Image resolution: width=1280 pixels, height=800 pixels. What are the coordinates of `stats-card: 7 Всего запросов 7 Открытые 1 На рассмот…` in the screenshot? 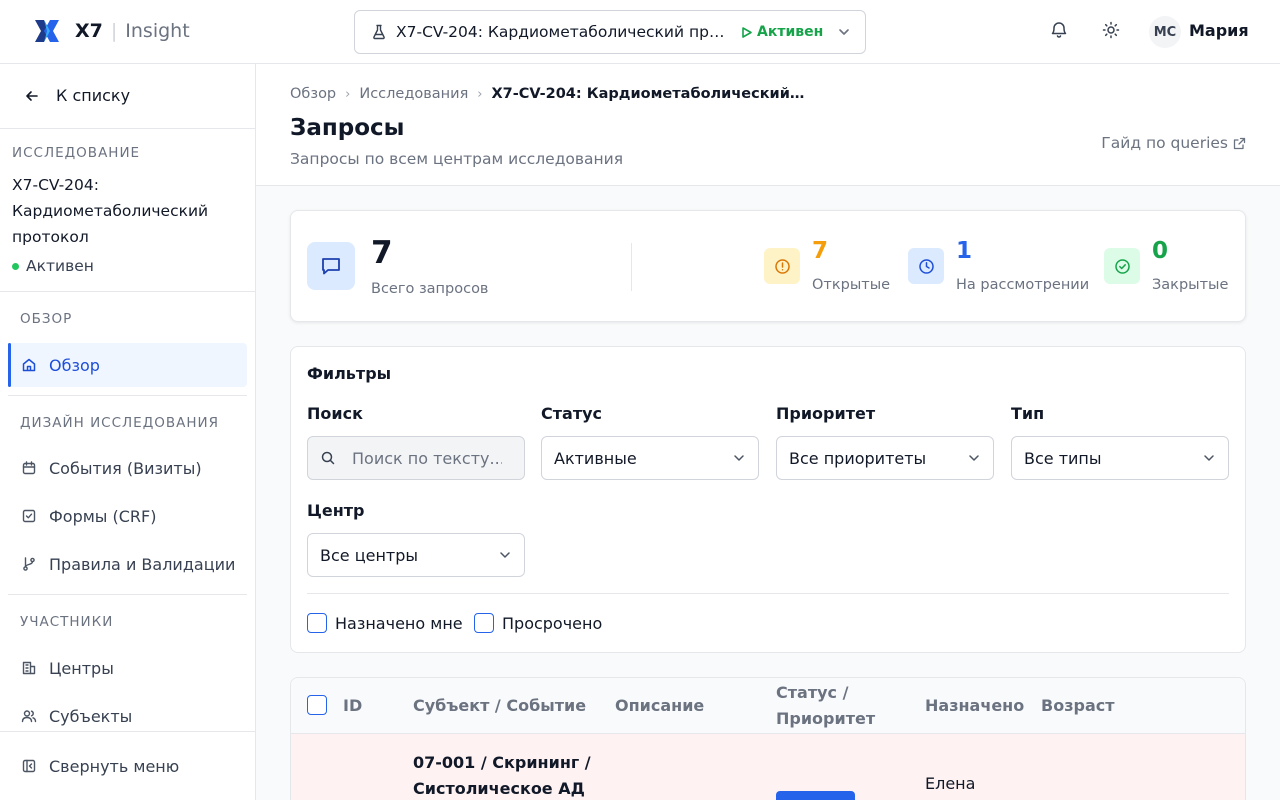 It's located at (768, 266).